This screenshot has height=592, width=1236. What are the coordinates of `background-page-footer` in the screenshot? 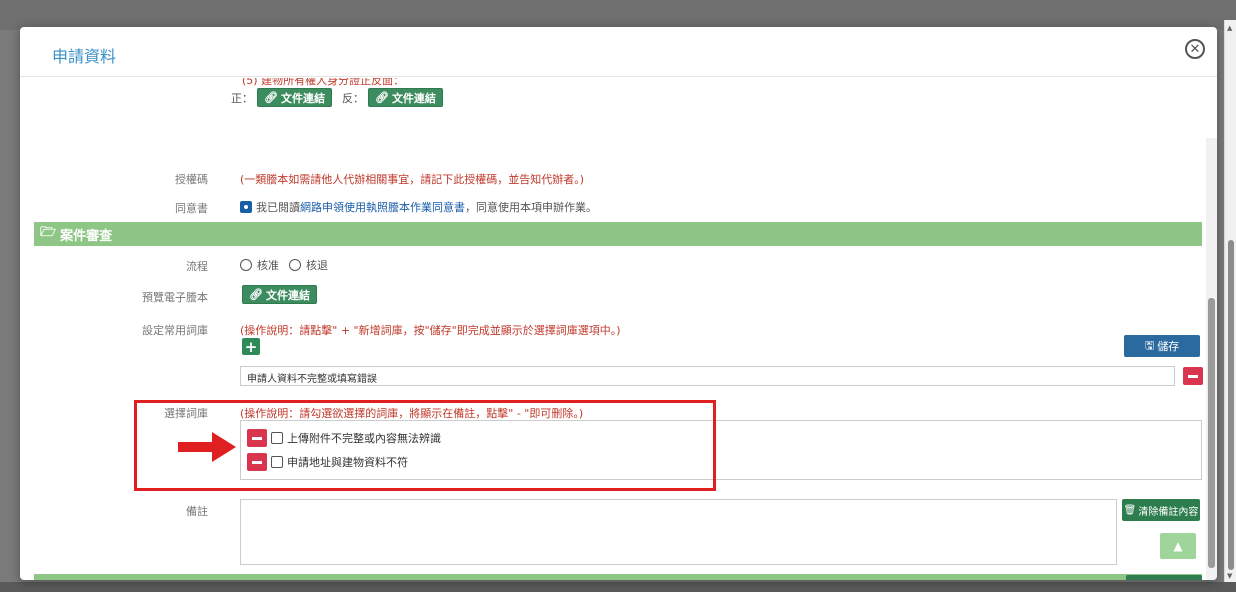 It's located at (618, 587).